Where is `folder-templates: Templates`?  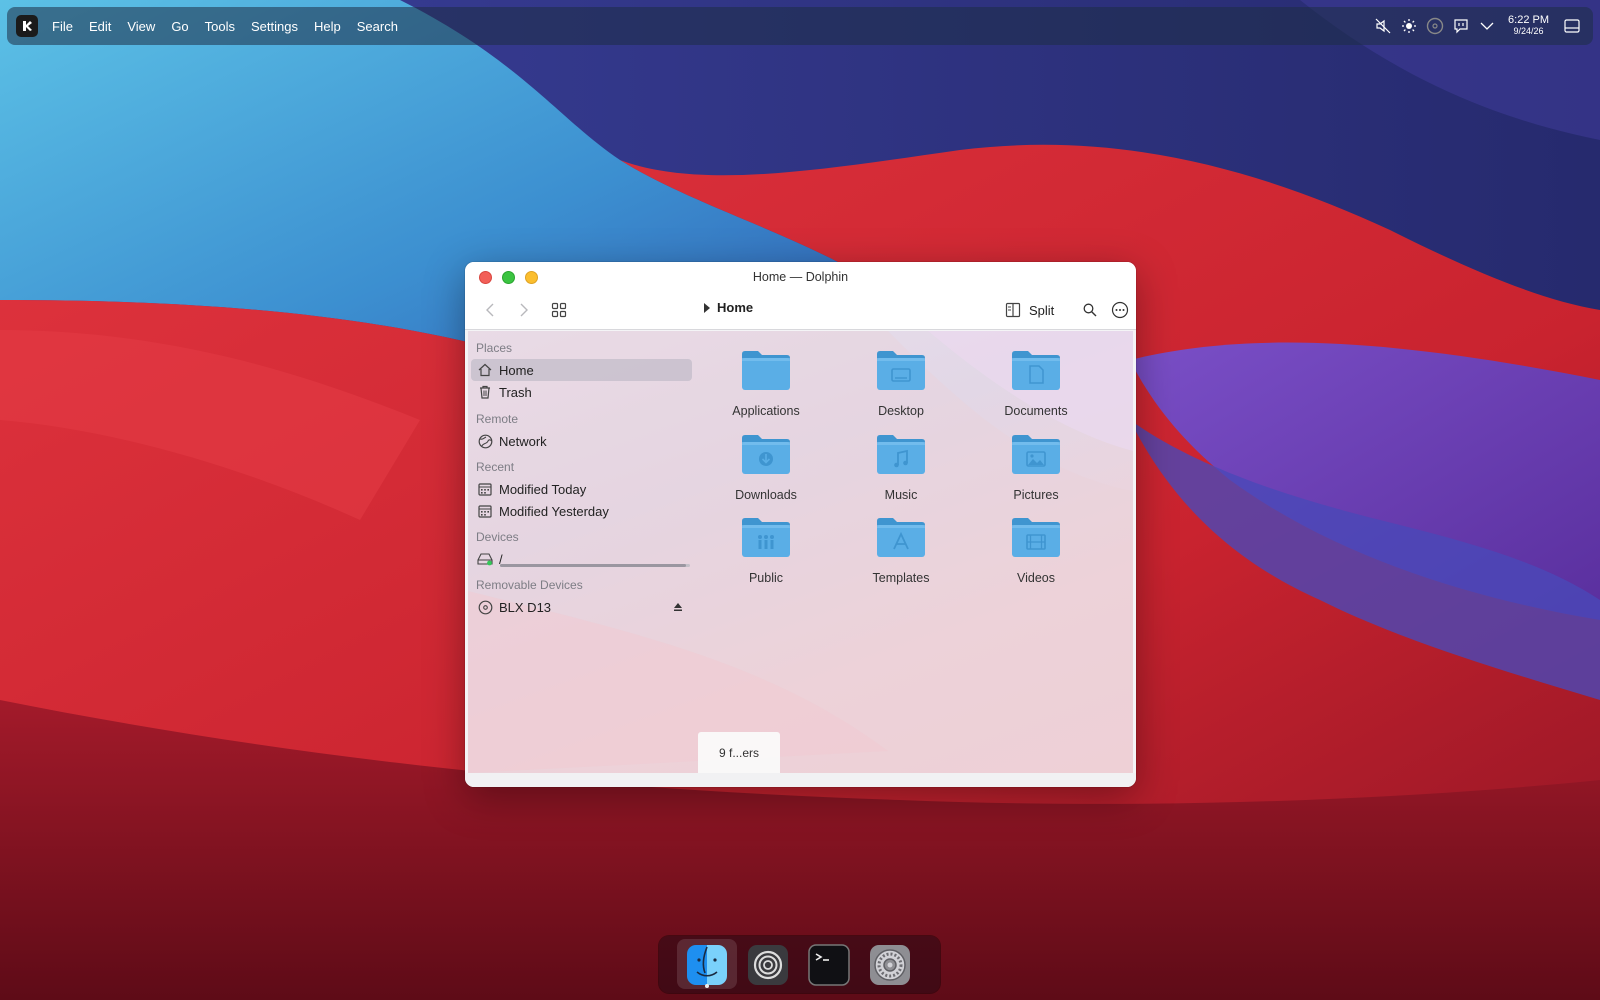 folder-templates: Templates is located at coordinates (901, 553).